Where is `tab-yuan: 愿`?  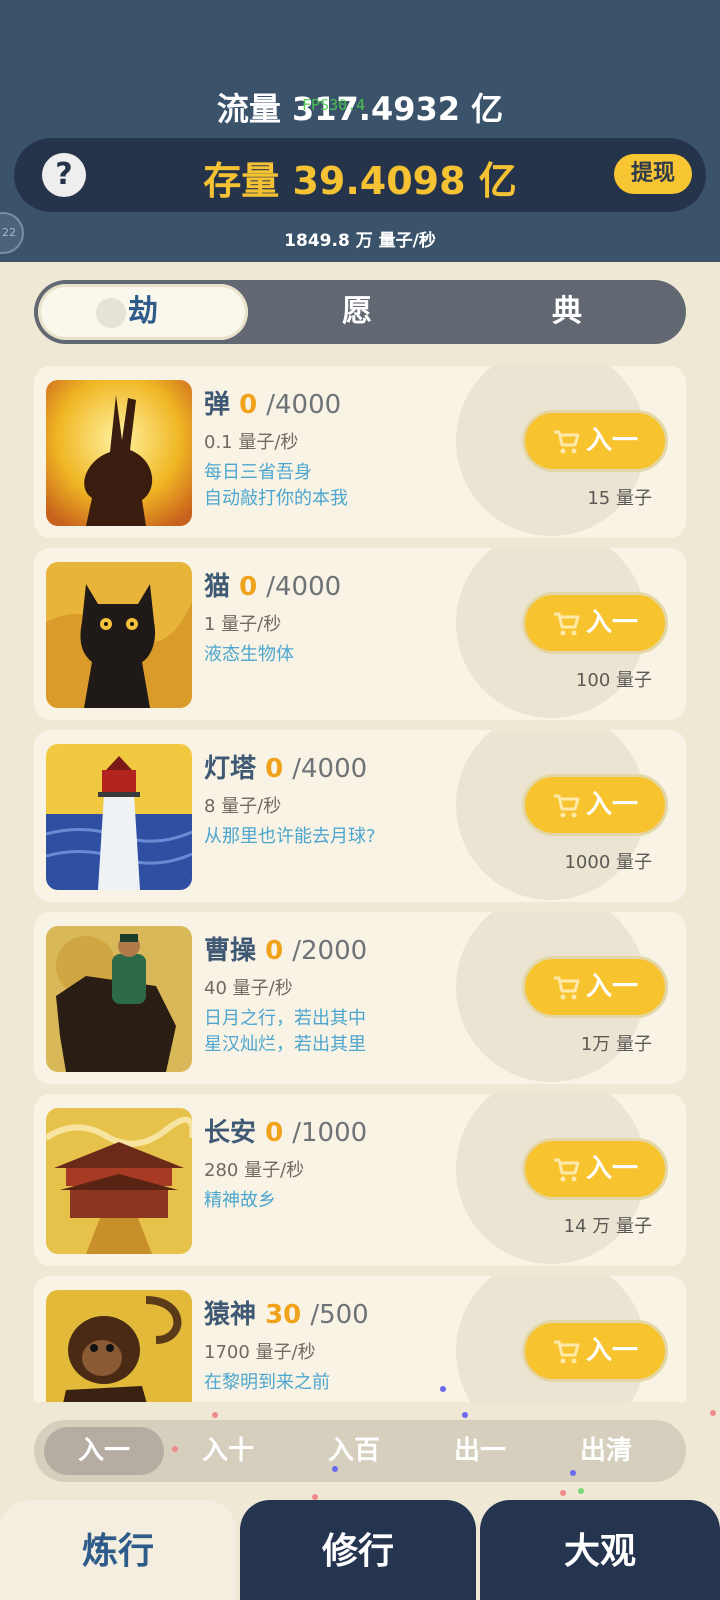
tab-yuan: 愿 is located at coordinates (357, 312).